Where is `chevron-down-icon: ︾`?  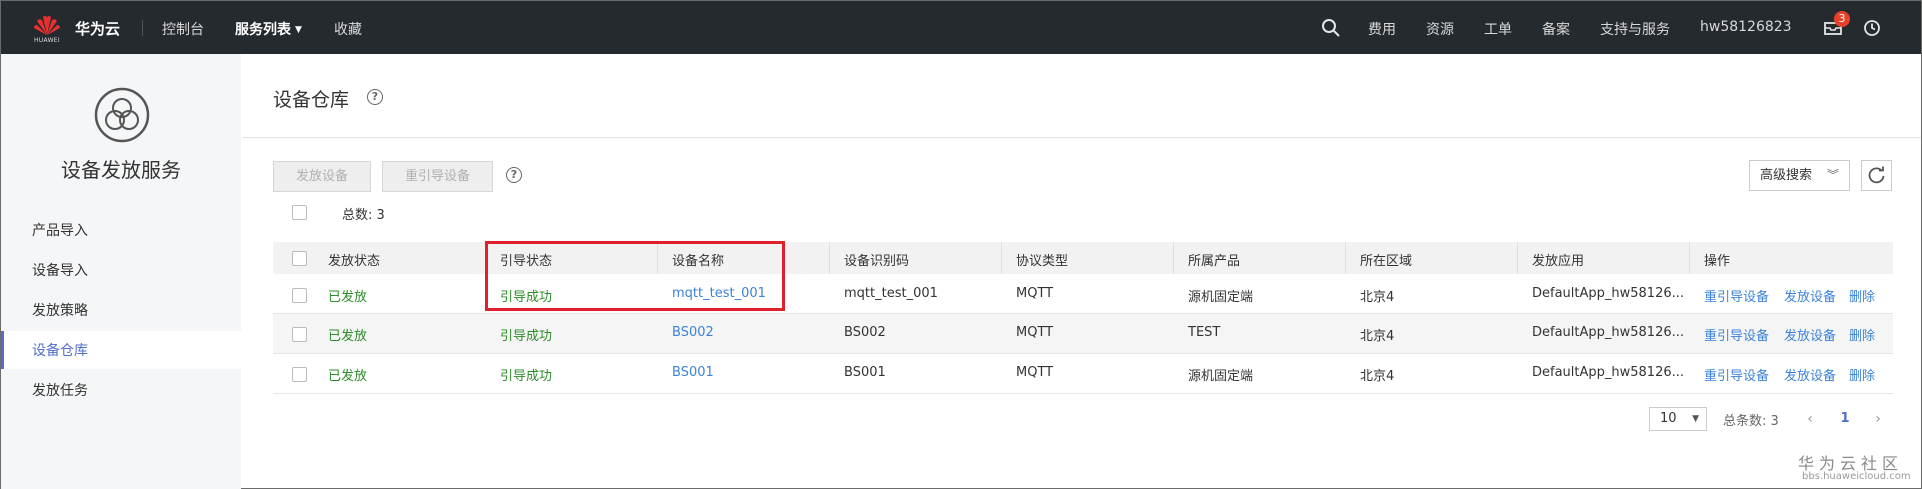 chevron-down-icon: ︾ is located at coordinates (1832, 175).